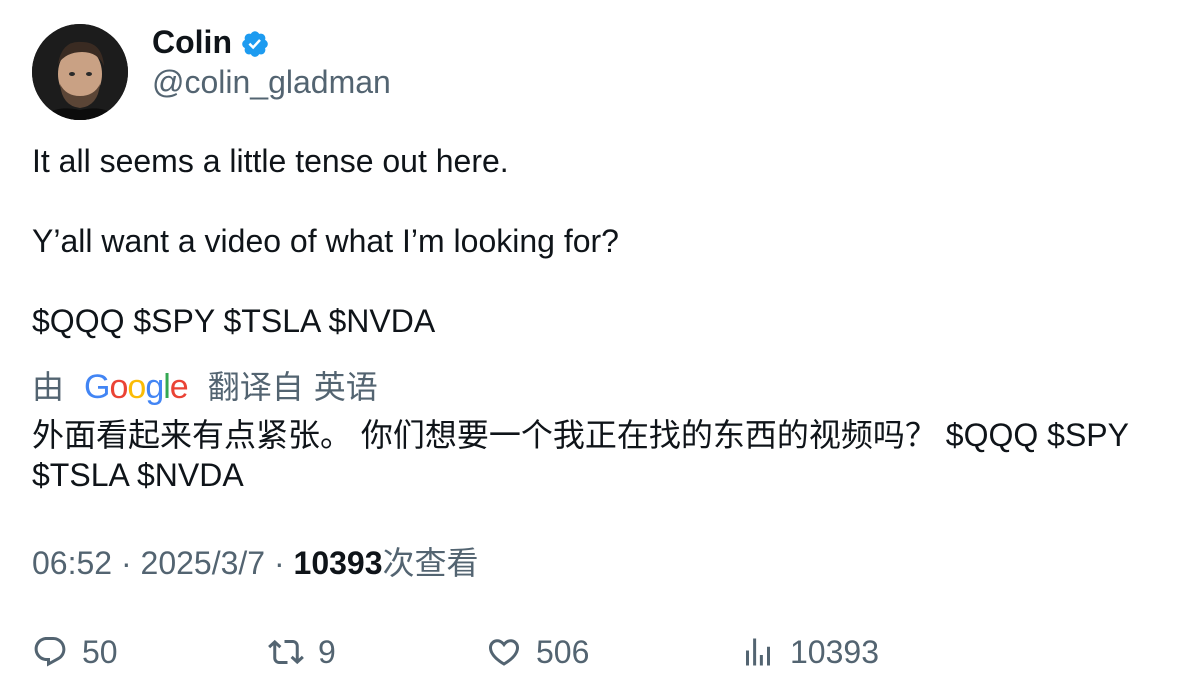  What do you see at coordinates (255, 387) in the screenshot?
I see `translation-label: 翻译自` at bounding box center [255, 387].